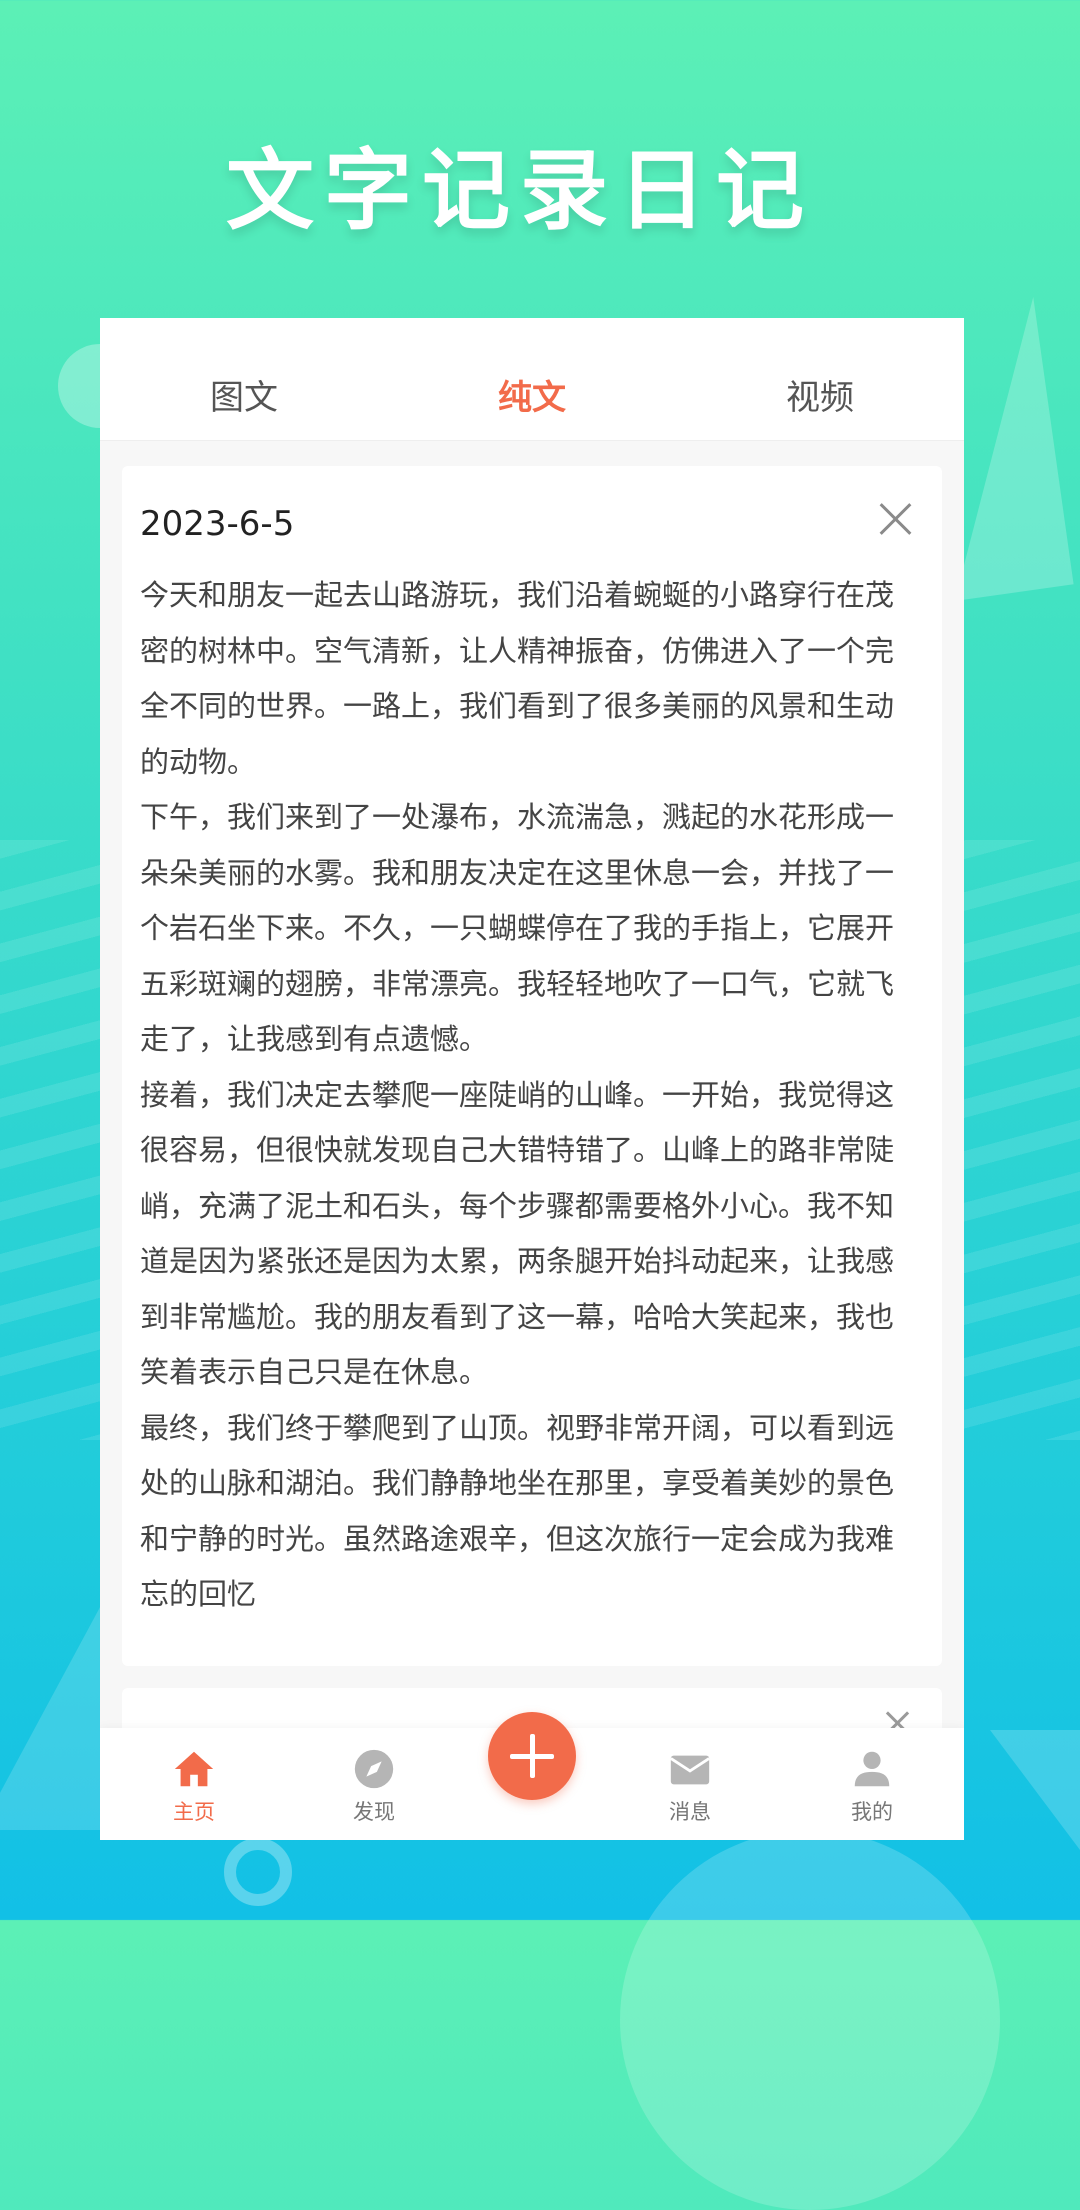  Describe the element at coordinates (690, 1770) in the screenshot. I see `mail-icon` at that location.